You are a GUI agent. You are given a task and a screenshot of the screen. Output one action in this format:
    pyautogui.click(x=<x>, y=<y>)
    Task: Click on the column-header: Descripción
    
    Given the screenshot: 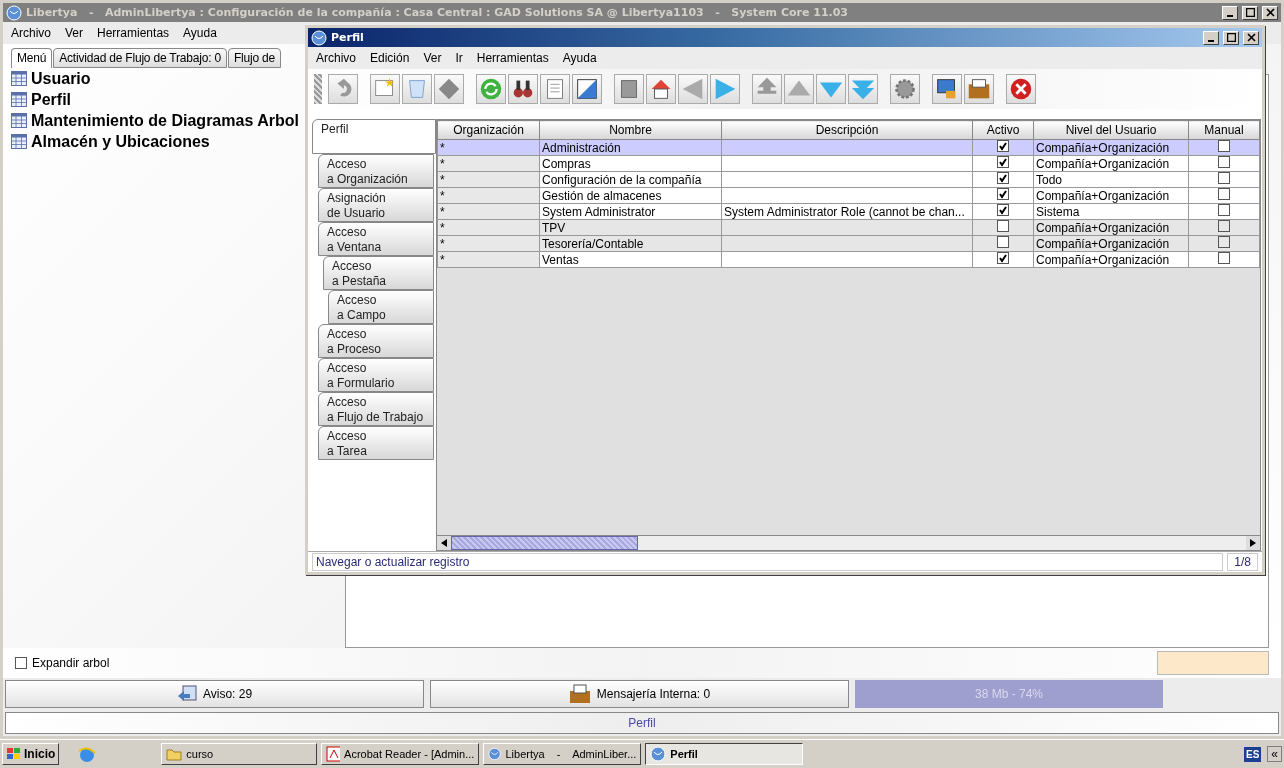 What is the action you would take?
    pyautogui.click(x=847, y=130)
    